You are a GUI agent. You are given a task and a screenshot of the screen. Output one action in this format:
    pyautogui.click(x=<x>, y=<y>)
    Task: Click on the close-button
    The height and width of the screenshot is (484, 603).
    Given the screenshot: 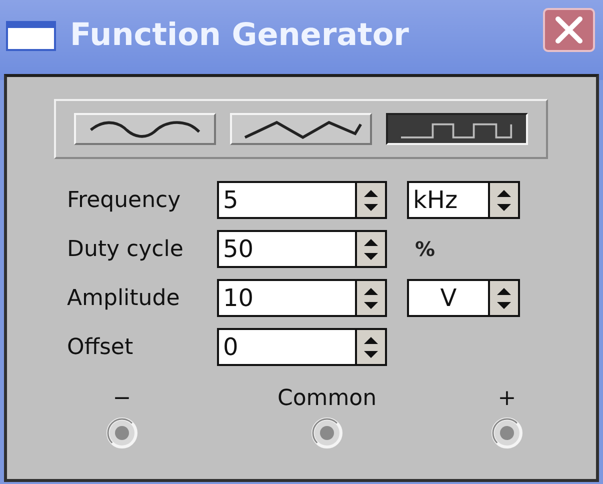 What is the action you would take?
    pyautogui.click(x=569, y=30)
    